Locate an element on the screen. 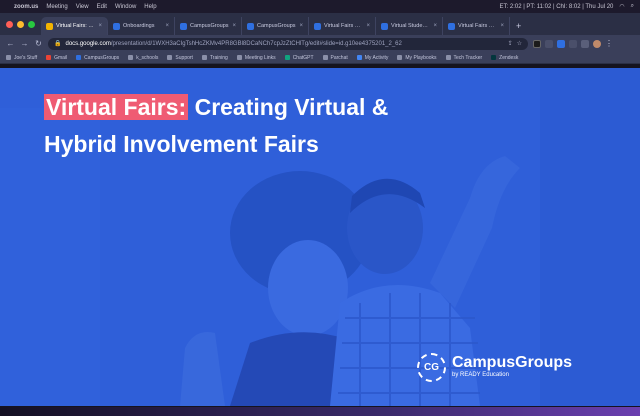 This screenshot has height=416, width=640. campusgroups-logo: CG CampusGroups by READY Education is located at coordinates (494, 367).